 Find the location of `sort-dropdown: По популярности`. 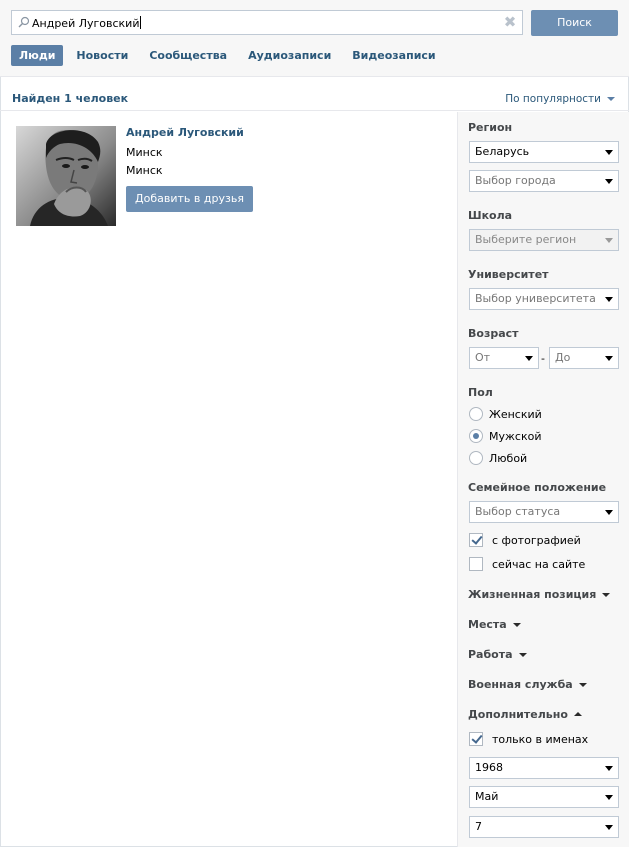

sort-dropdown: По популярности is located at coordinates (560, 99).